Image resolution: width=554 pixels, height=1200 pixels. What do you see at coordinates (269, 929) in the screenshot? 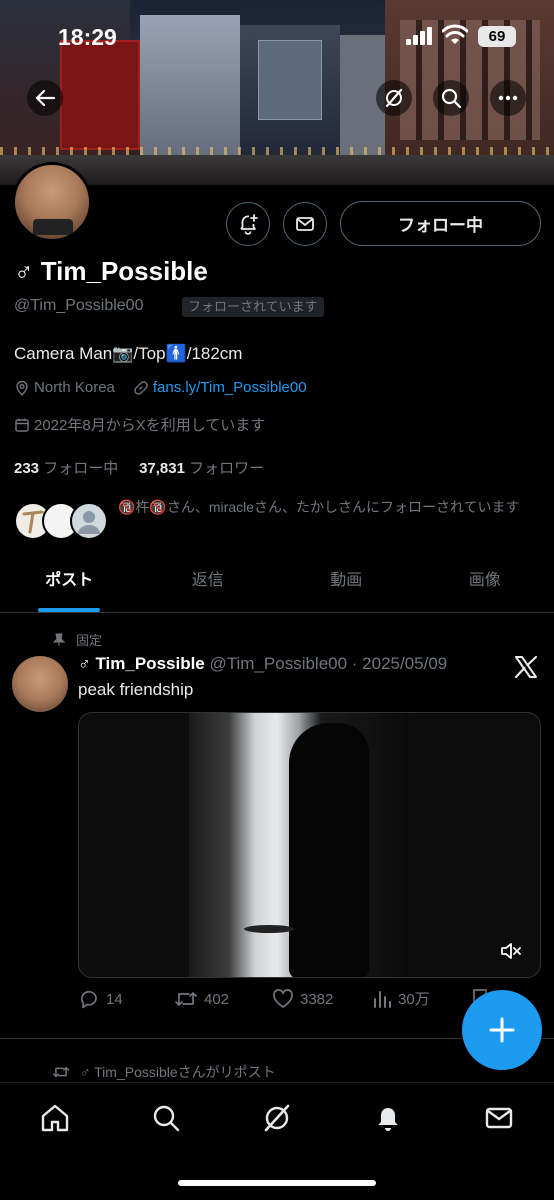
I see `media-stool` at bounding box center [269, 929].